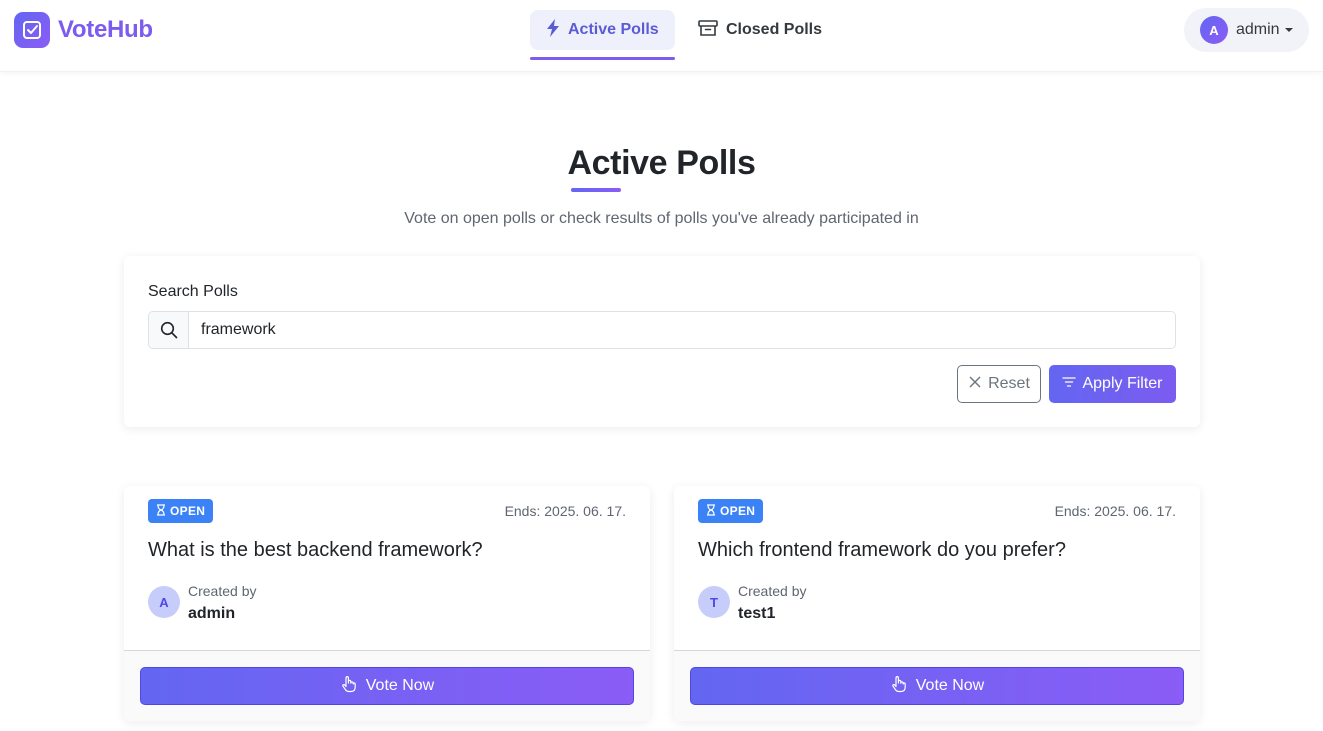 The width and height of the screenshot is (1323, 731). Describe the element at coordinates (774, 29) in the screenshot. I see `tab-closed-polls-label: Closed Polls` at that location.